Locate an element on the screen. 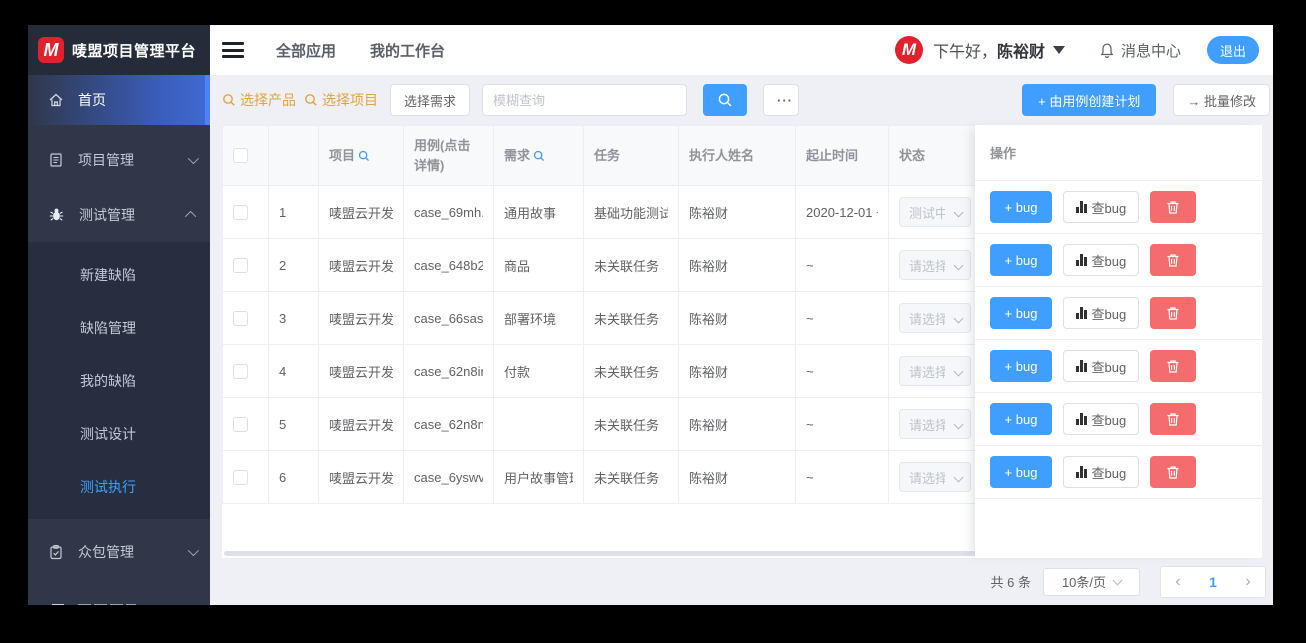 The image size is (1306, 643). select-all-checkbox is located at coordinates (240, 155).